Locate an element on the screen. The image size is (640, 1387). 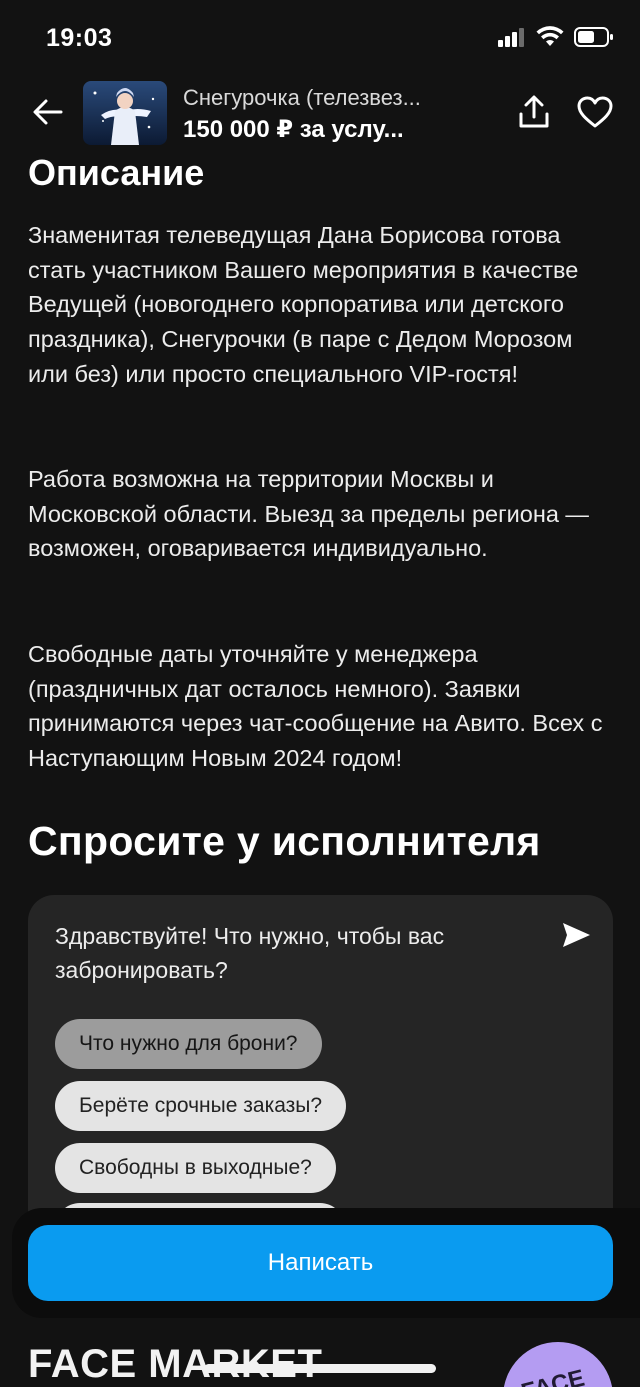
status-bar: 19:03 is located at coordinates (320, 39).